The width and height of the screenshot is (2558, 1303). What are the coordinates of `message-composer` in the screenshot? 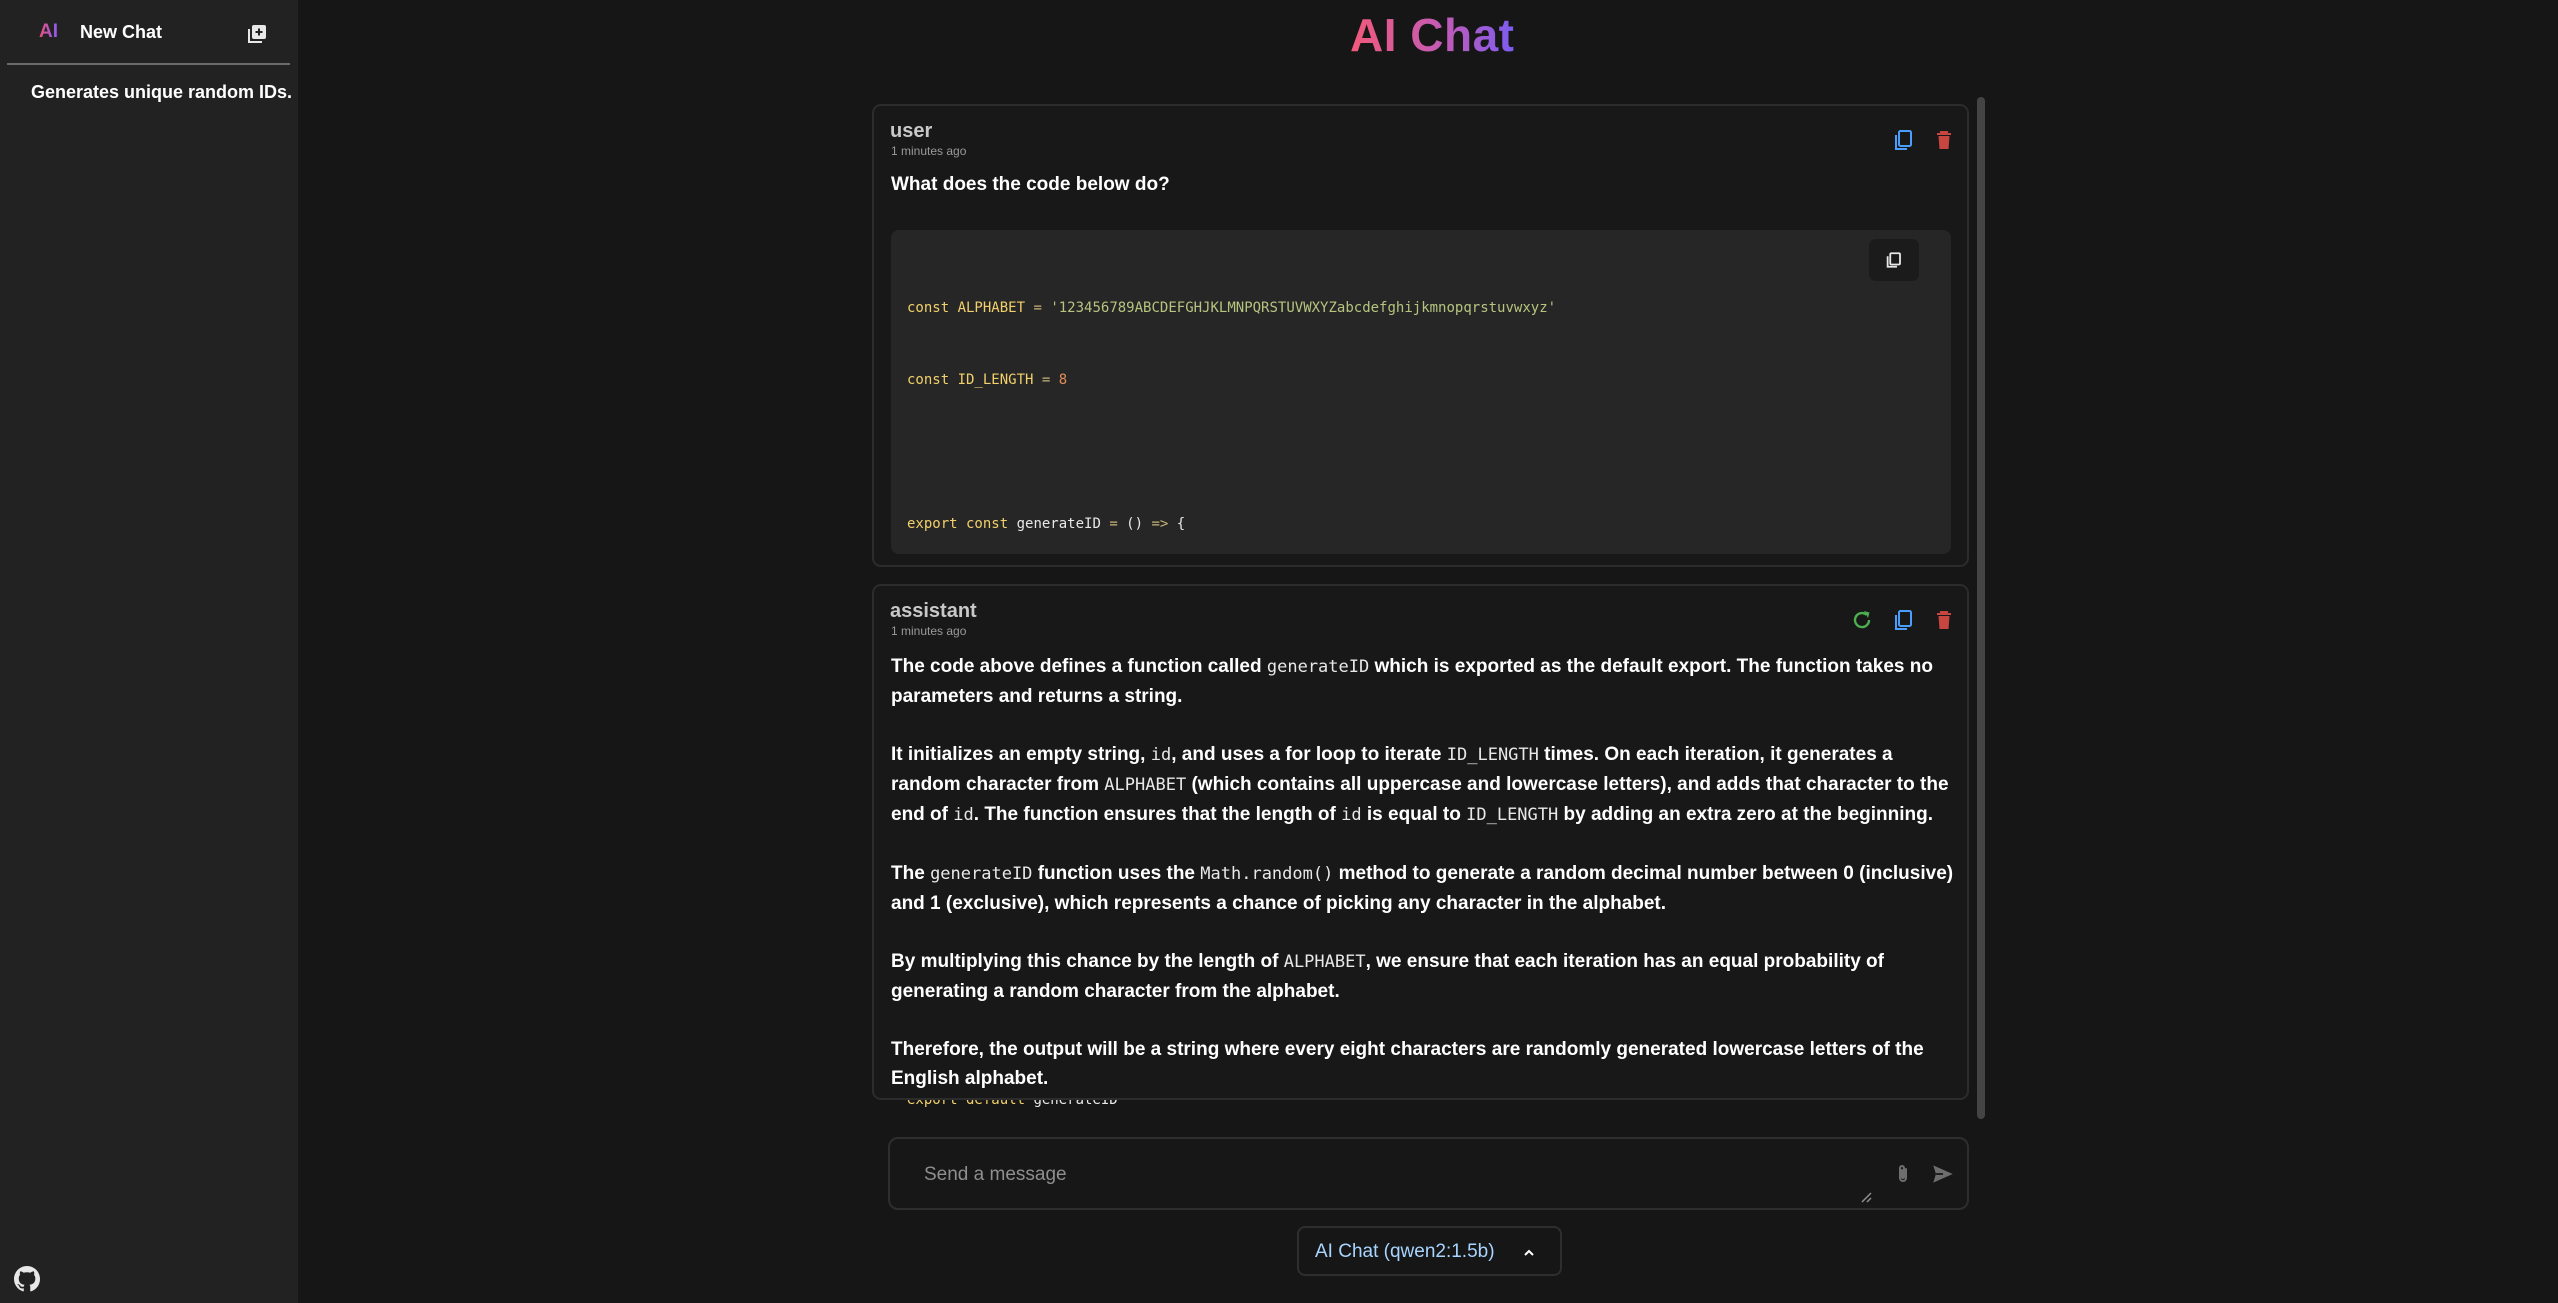 It's located at (1428, 1173).